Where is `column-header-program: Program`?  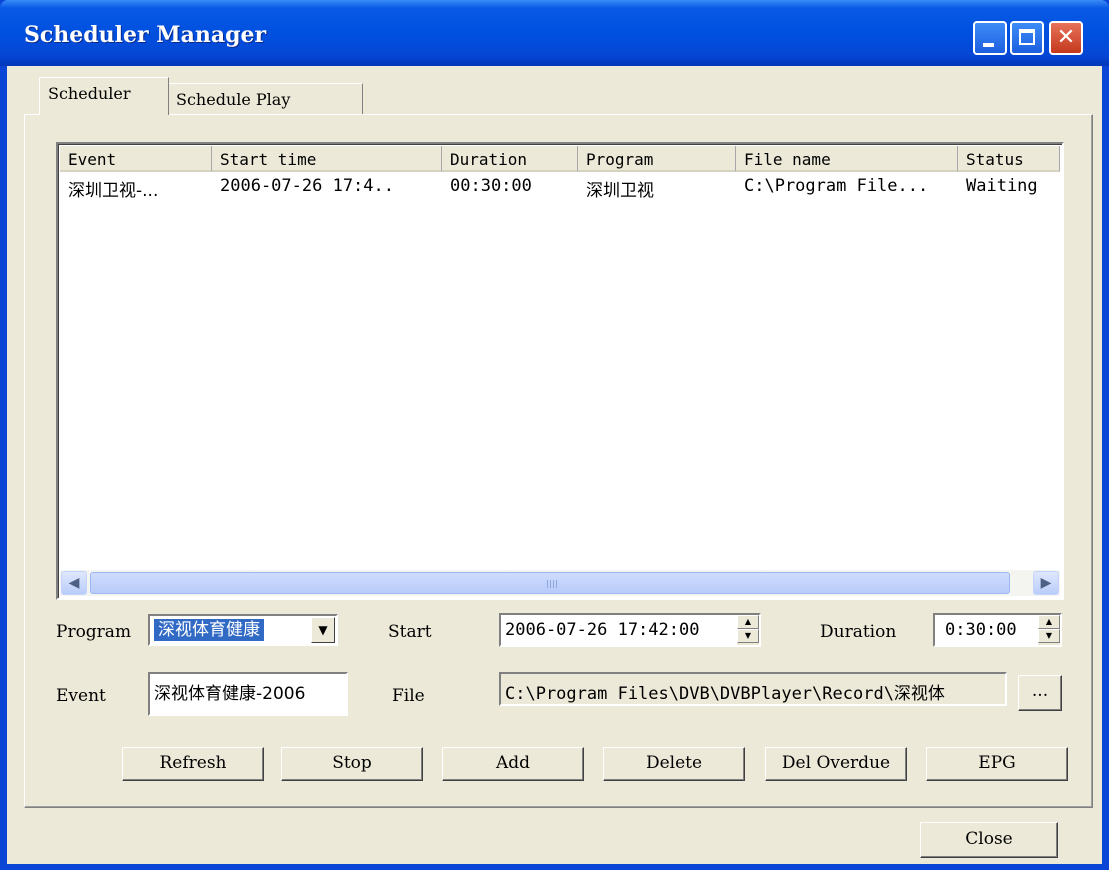
column-header-program: Program is located at coordinates (657, 159).